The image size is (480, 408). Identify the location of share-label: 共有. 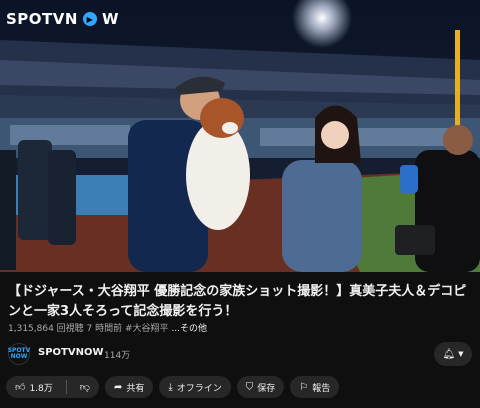
(135, 388).